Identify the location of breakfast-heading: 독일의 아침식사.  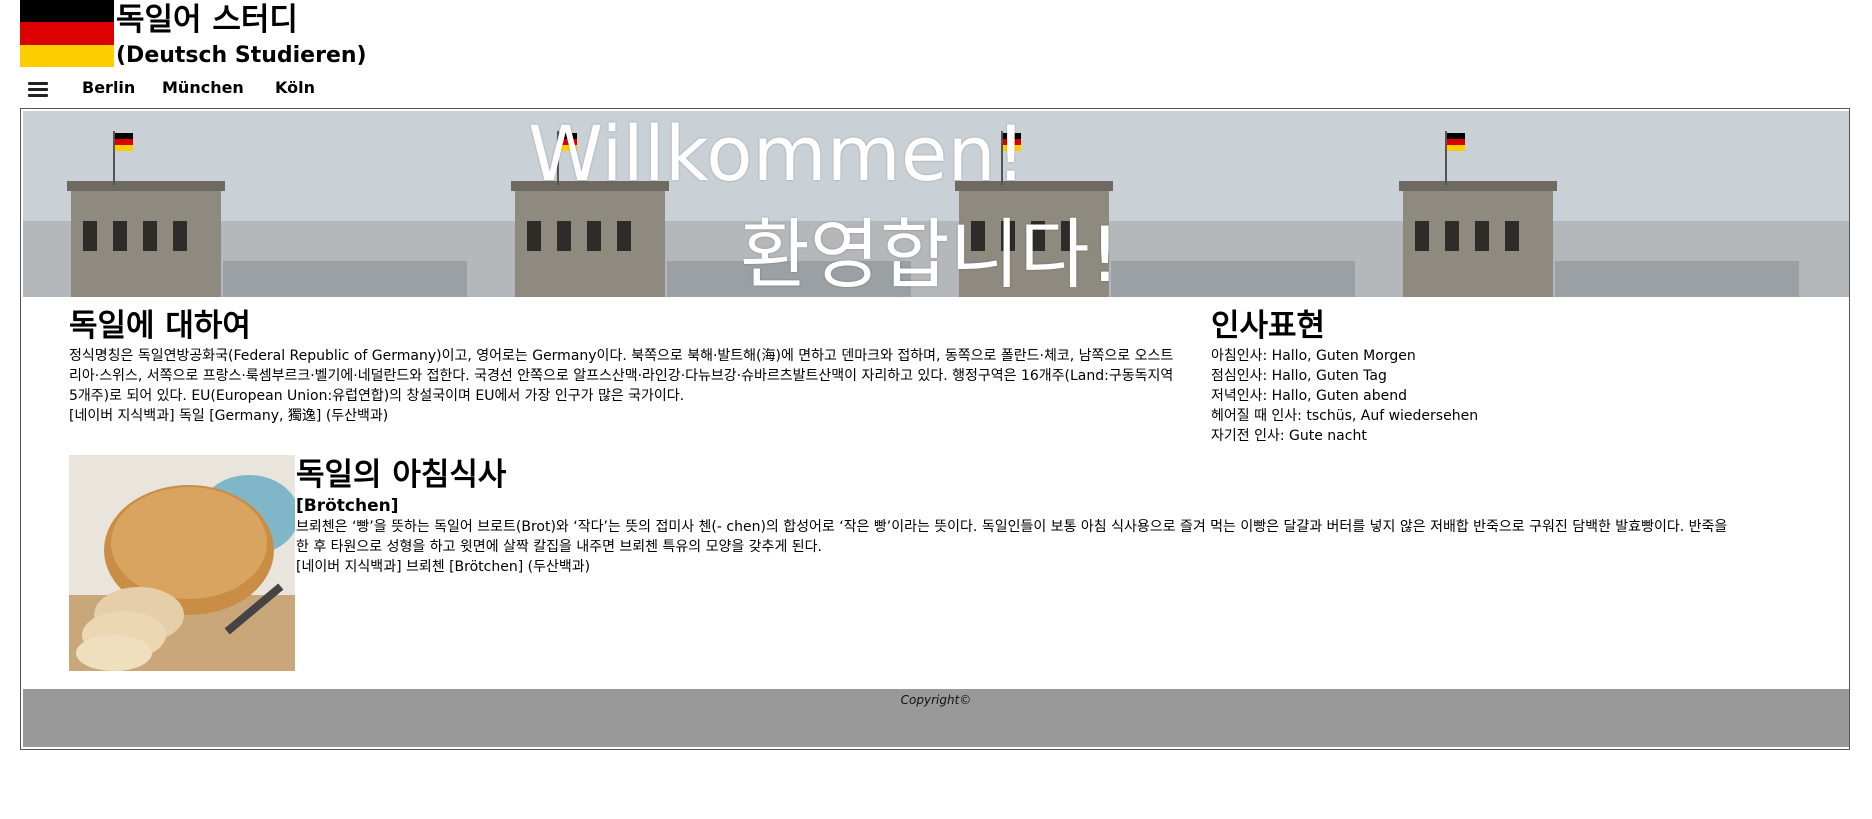
(401, 475).